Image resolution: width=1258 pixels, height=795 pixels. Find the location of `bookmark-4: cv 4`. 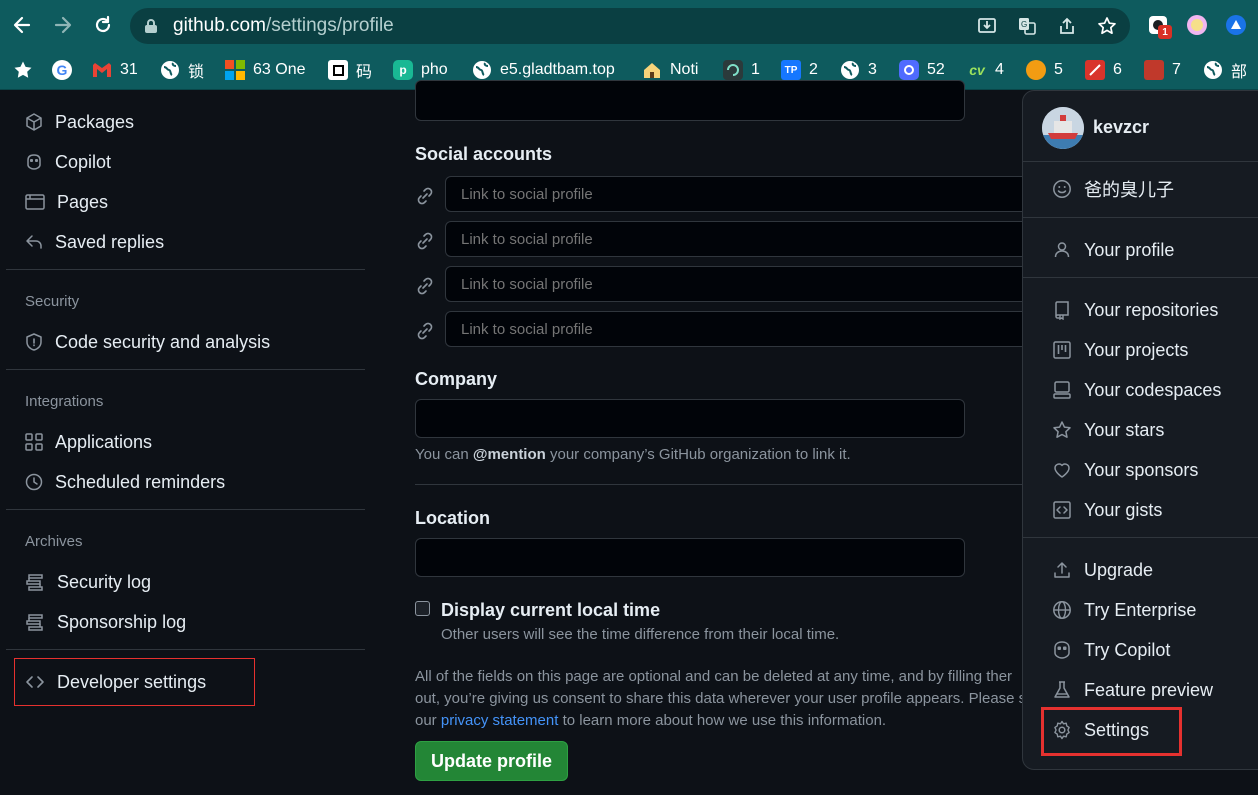

bookmark-4: cv 4 is located at coordinates (985, 70).